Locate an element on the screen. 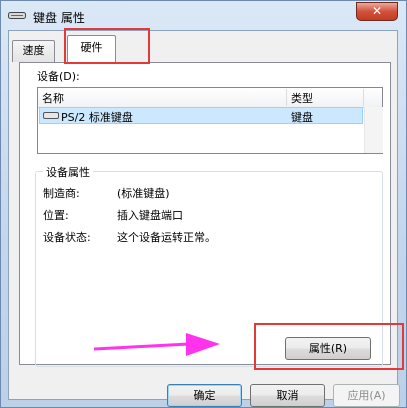 Image resolution: width=407 pixels, height=408 pixels. tab-speed: 速度 is located at coordinates (33, 51).